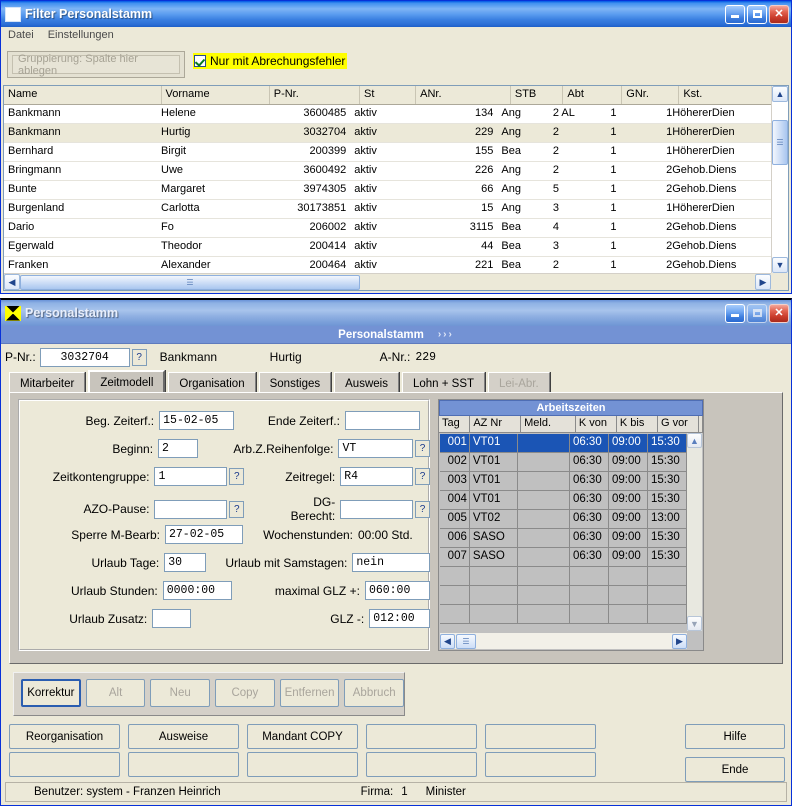 This screenshot has height=806, width=792. Describe the element at coordinates (204, 534) in the screenshot. I see `sperre-input: 27-02-05` at that location.